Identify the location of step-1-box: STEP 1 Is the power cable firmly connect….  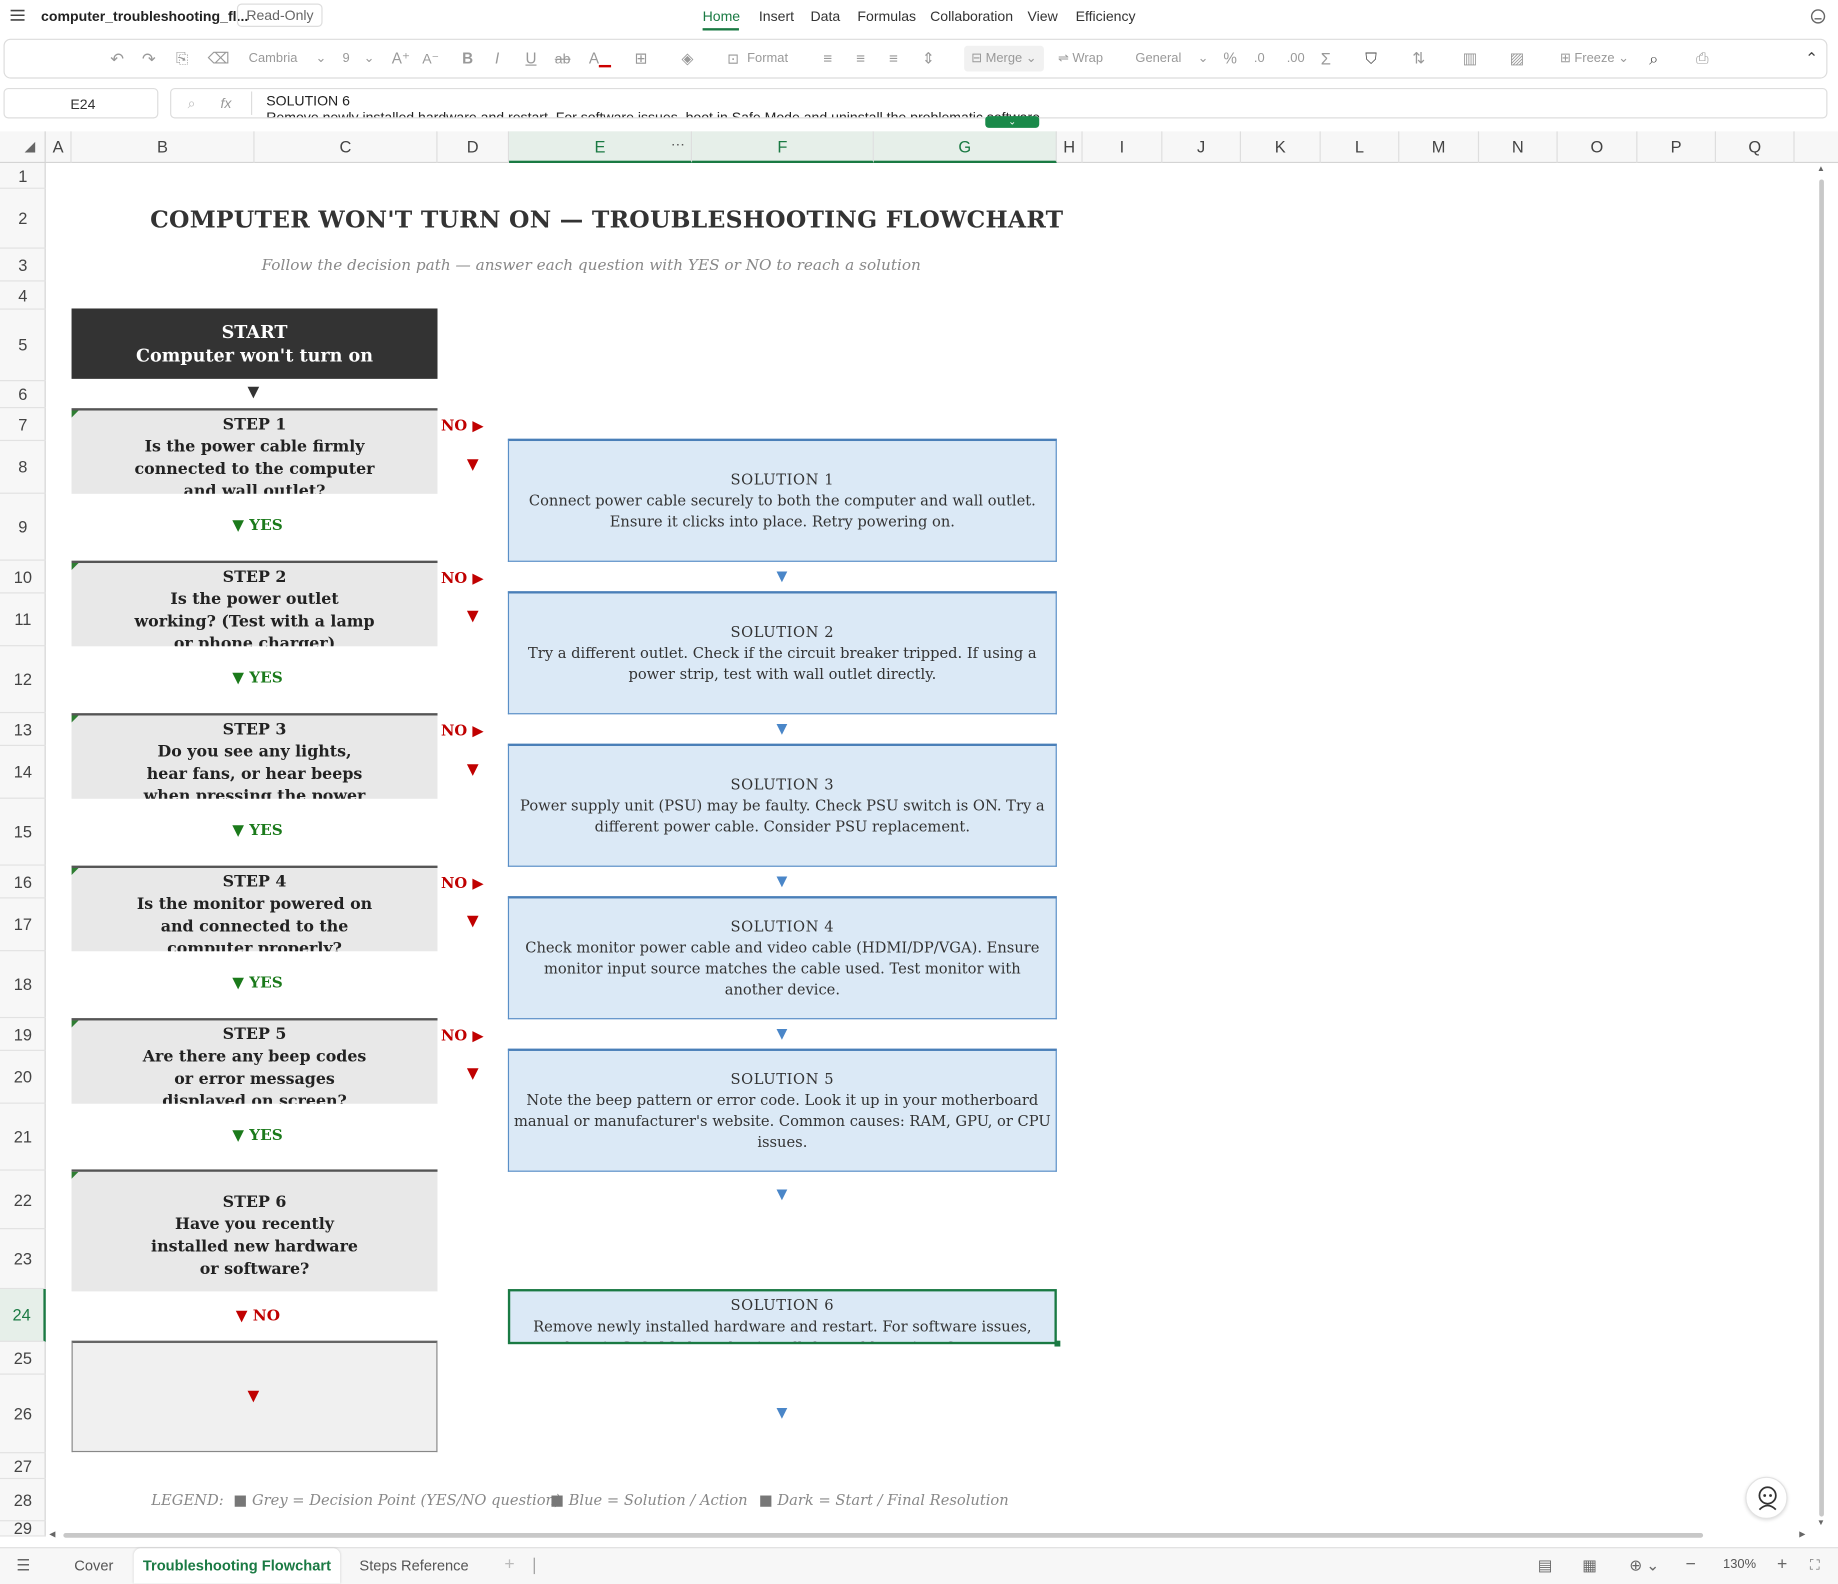
(254, 451).